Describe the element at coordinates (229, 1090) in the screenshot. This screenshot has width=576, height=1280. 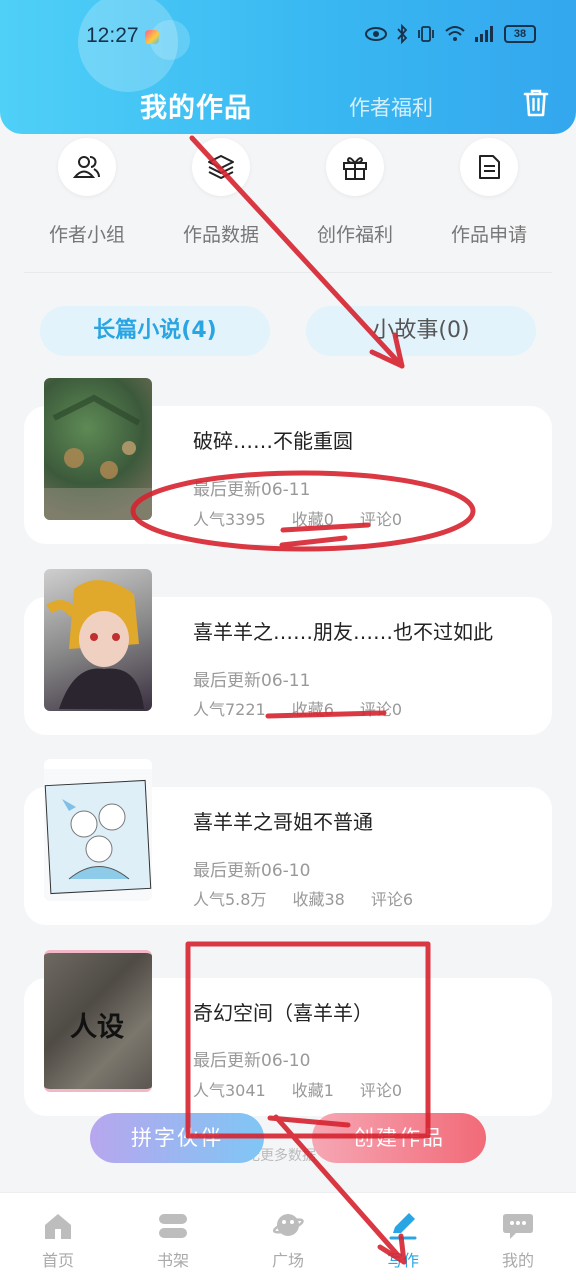
I see `popularity-count: 人气3041` at that location.